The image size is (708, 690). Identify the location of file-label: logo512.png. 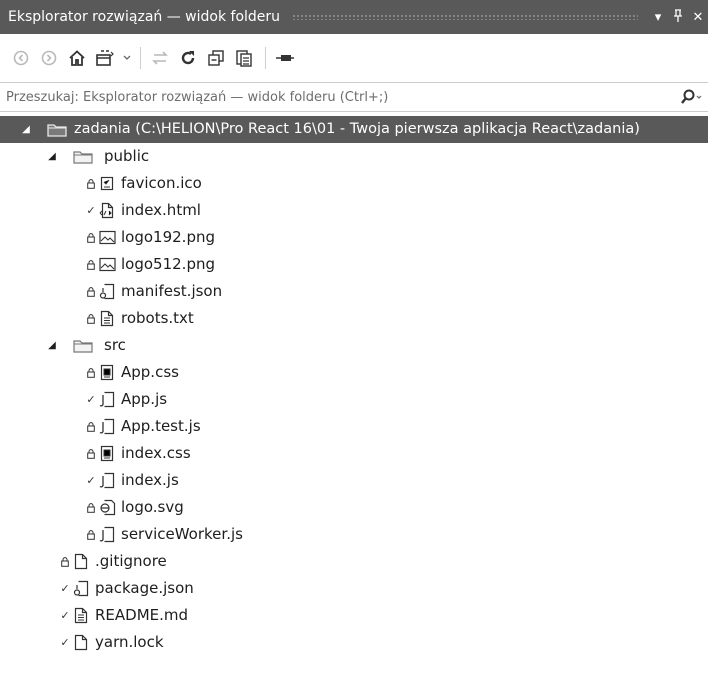
(168, 264).